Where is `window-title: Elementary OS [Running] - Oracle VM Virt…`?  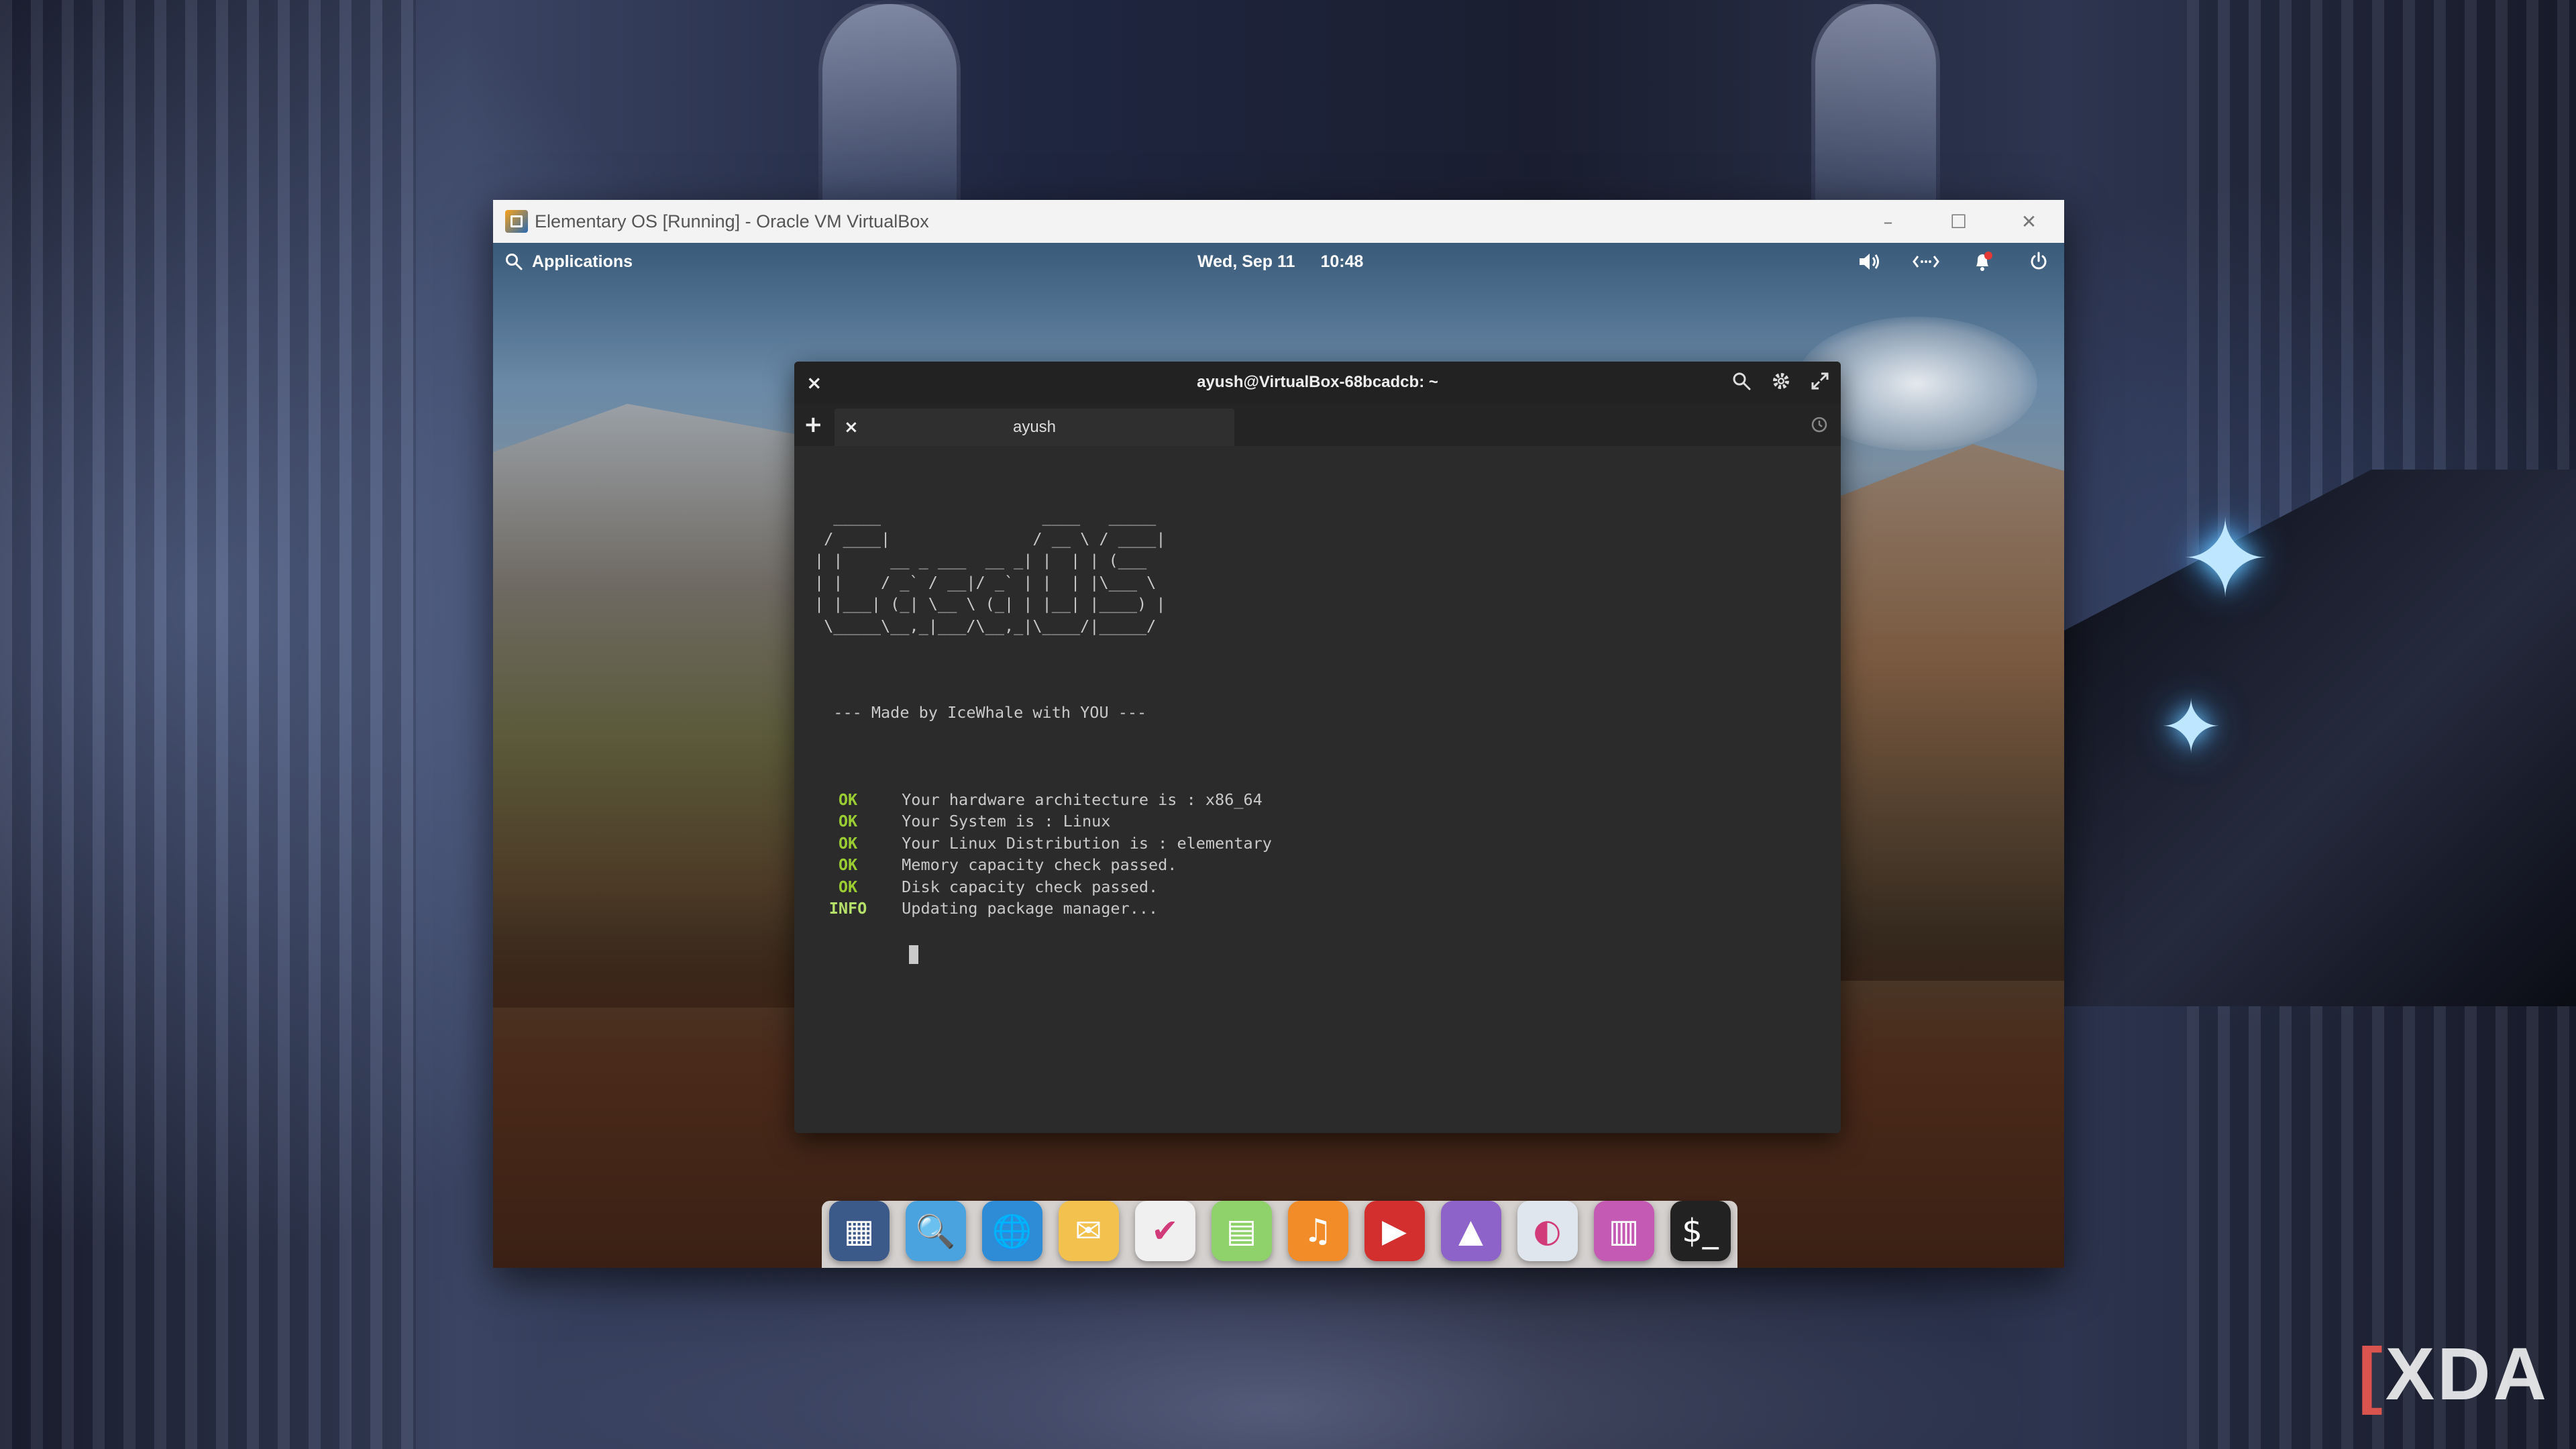
window-title: Elementary OS [Running] - Oracle VM Virt… is located at coordinates (732, 221).